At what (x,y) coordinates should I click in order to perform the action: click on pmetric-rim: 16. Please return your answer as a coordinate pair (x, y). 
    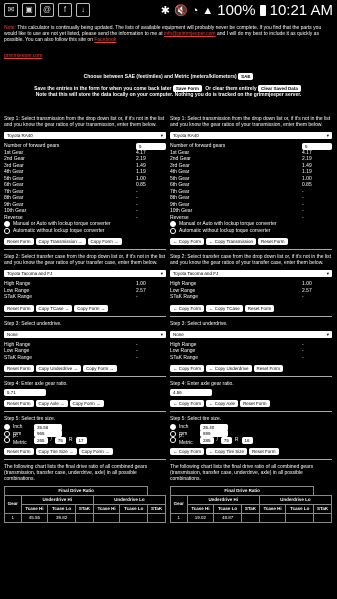
    Looking at the image, I should click on (247, 440).